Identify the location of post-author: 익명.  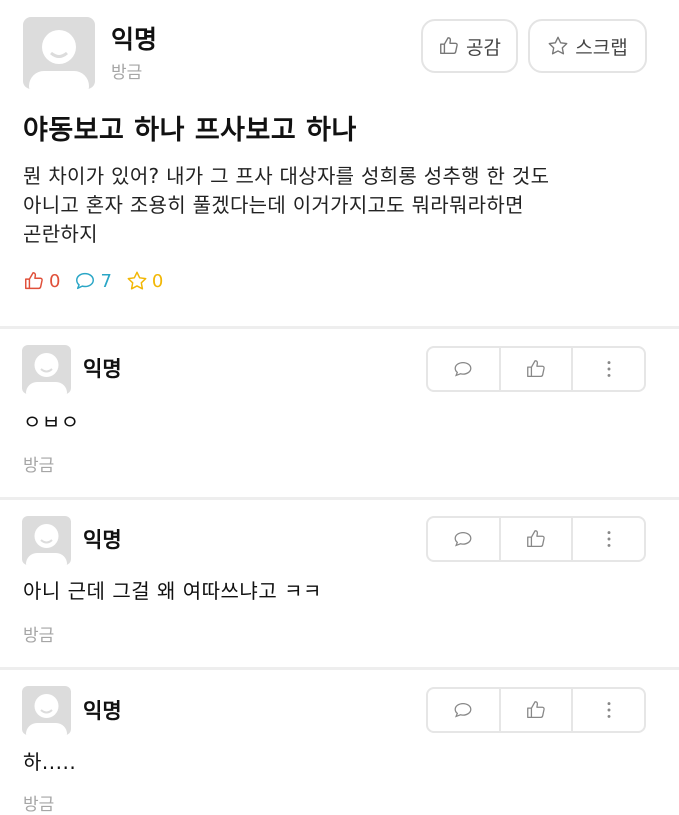
(134, 38).